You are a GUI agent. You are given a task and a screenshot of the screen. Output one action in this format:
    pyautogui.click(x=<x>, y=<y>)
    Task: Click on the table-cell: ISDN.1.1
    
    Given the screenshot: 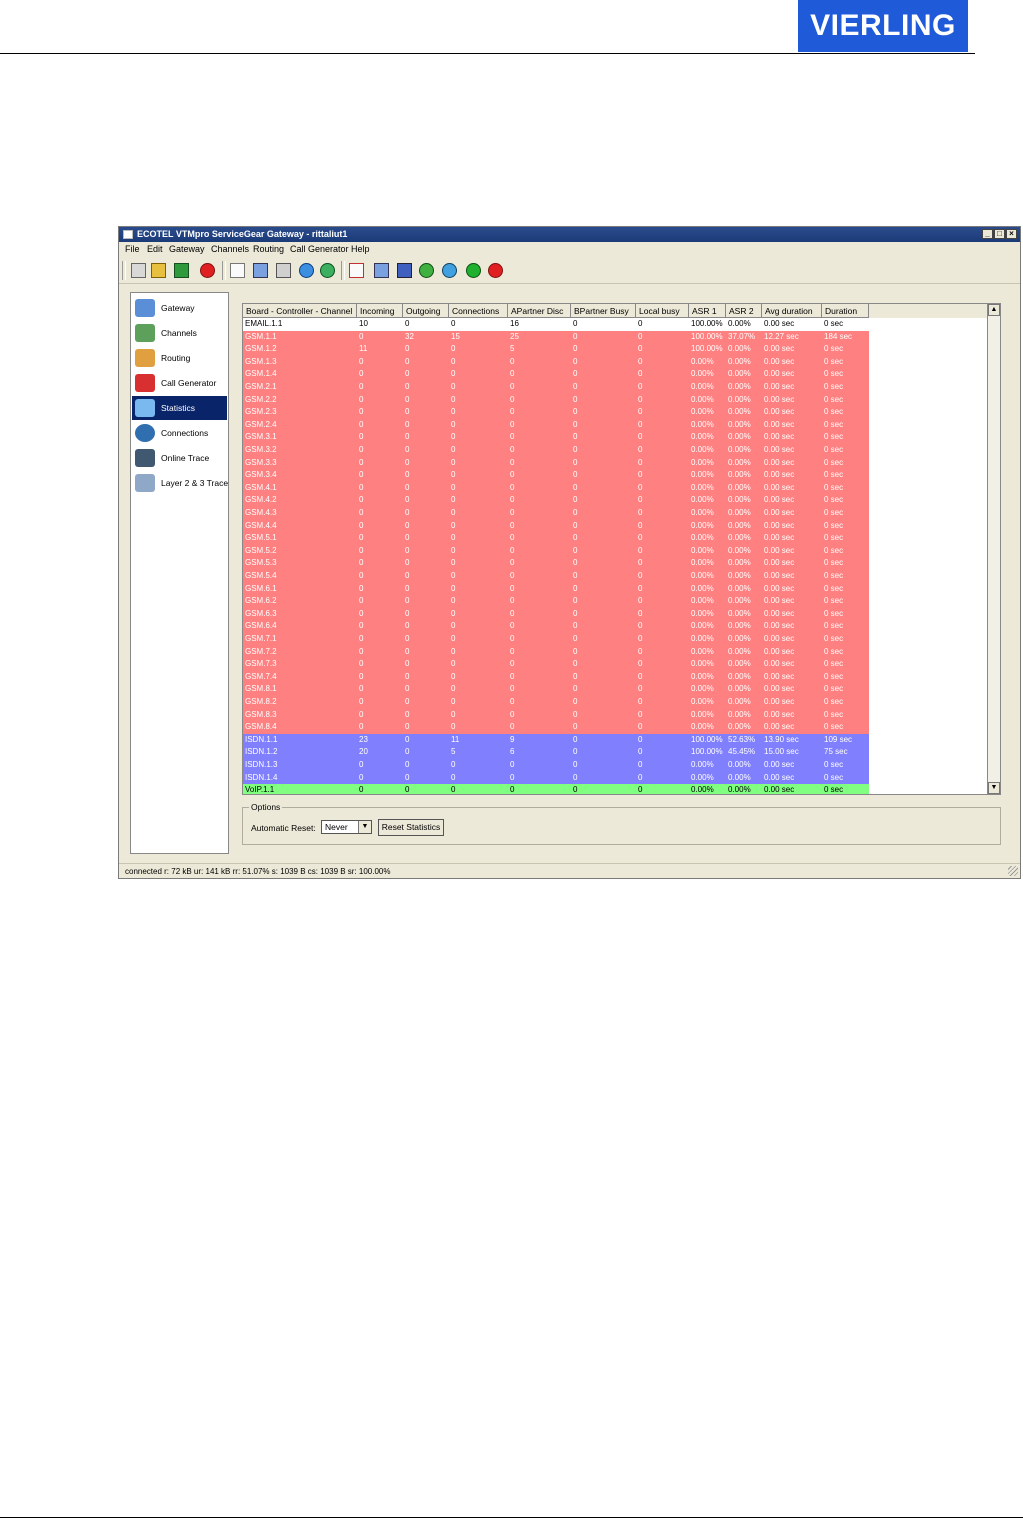 What is the action you would take?
    pyautogui.click(x=261, y=739)
    